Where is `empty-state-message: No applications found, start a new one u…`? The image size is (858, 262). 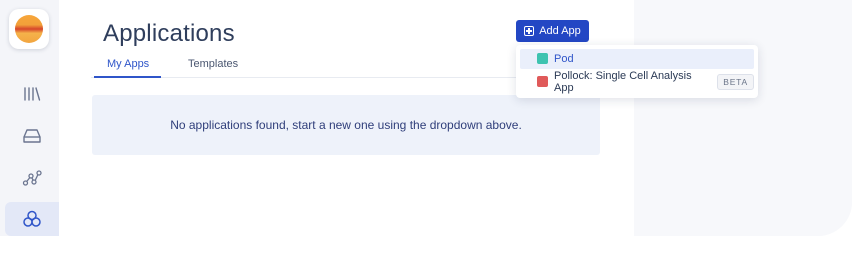 empty-state-message: No applications found, start a new one u… is located at coordinates (346, 125).